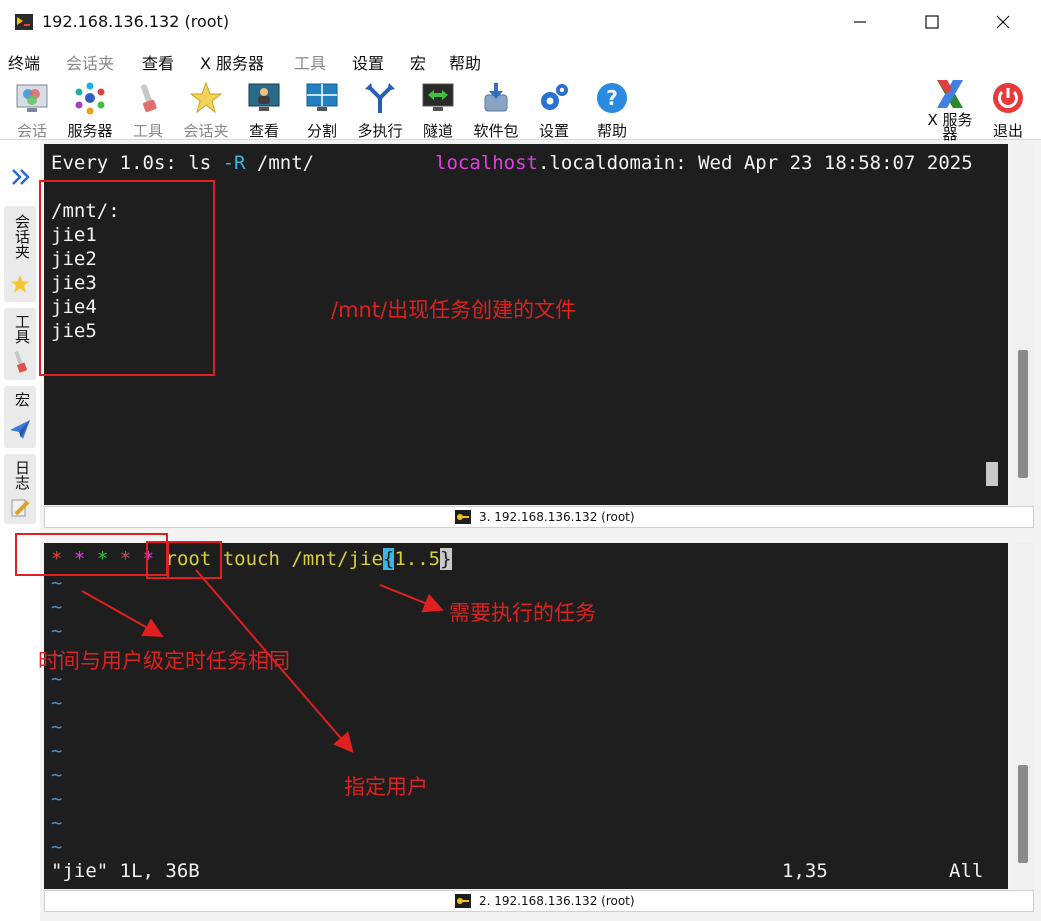 The image size is (1041, 921). Describe the element at coordinates (20, 429) in the screenshot. I see `paper-plane-icon` at that location.